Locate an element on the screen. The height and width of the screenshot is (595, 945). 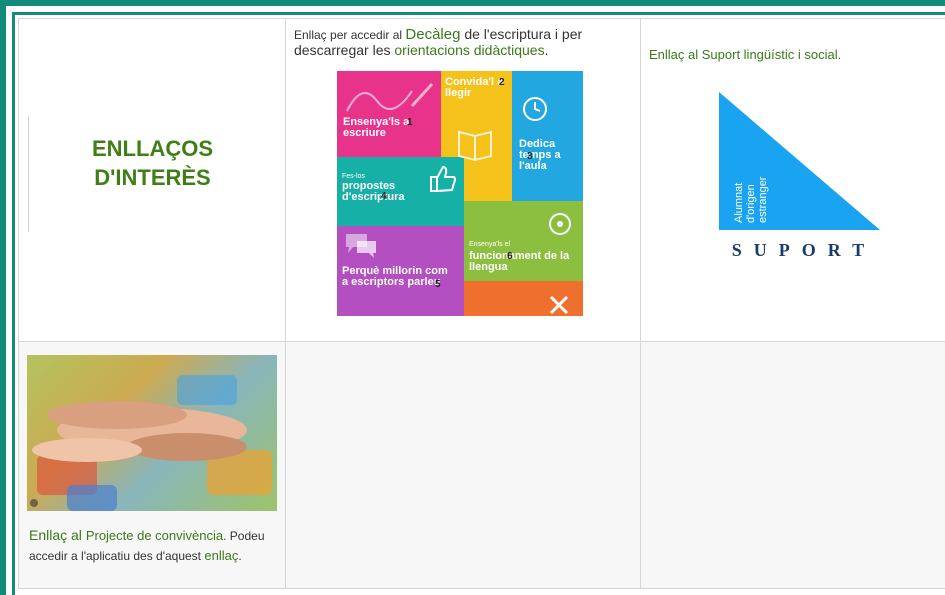
convivencia-text-1: Enllaç al is located at coordinates (57, 535).